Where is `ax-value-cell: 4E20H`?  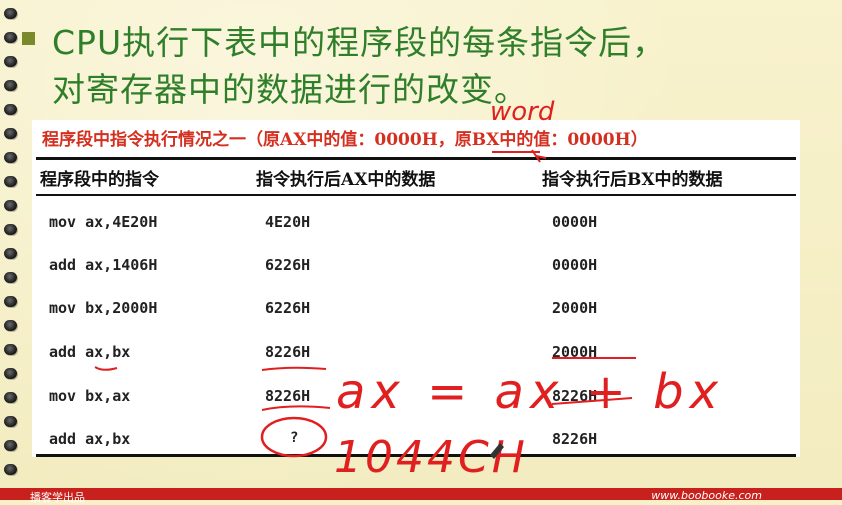 ax-value-cell: 4E20H is located at coordinates (288, 222).